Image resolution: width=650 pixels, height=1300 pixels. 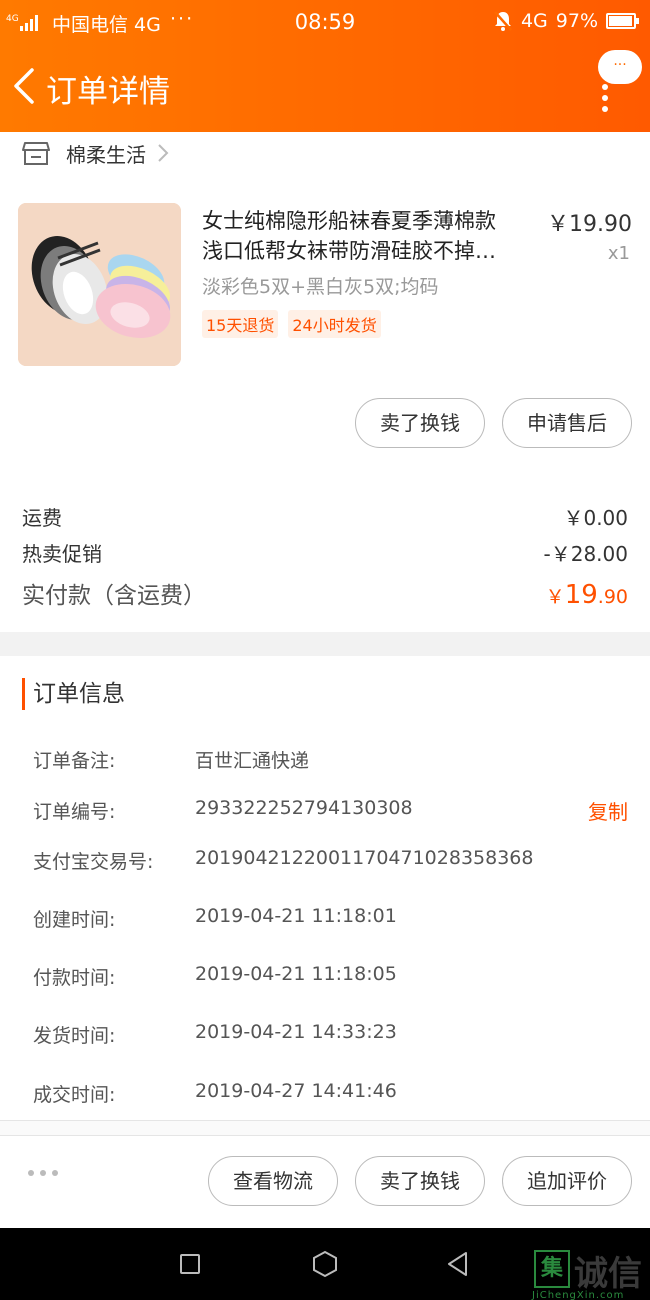 I want to click on home-hexagon-icon, so click(x=325, y=1264).